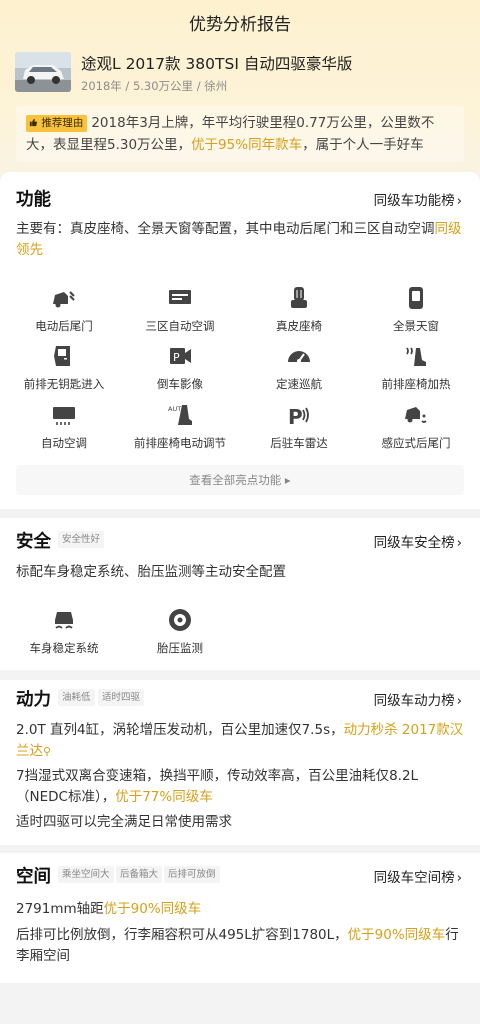 This screenshot has width=480, height=1024. Describe the element at coordinates (180, 620) in the screenshot. I see `tire-pressure-icon` at that location.